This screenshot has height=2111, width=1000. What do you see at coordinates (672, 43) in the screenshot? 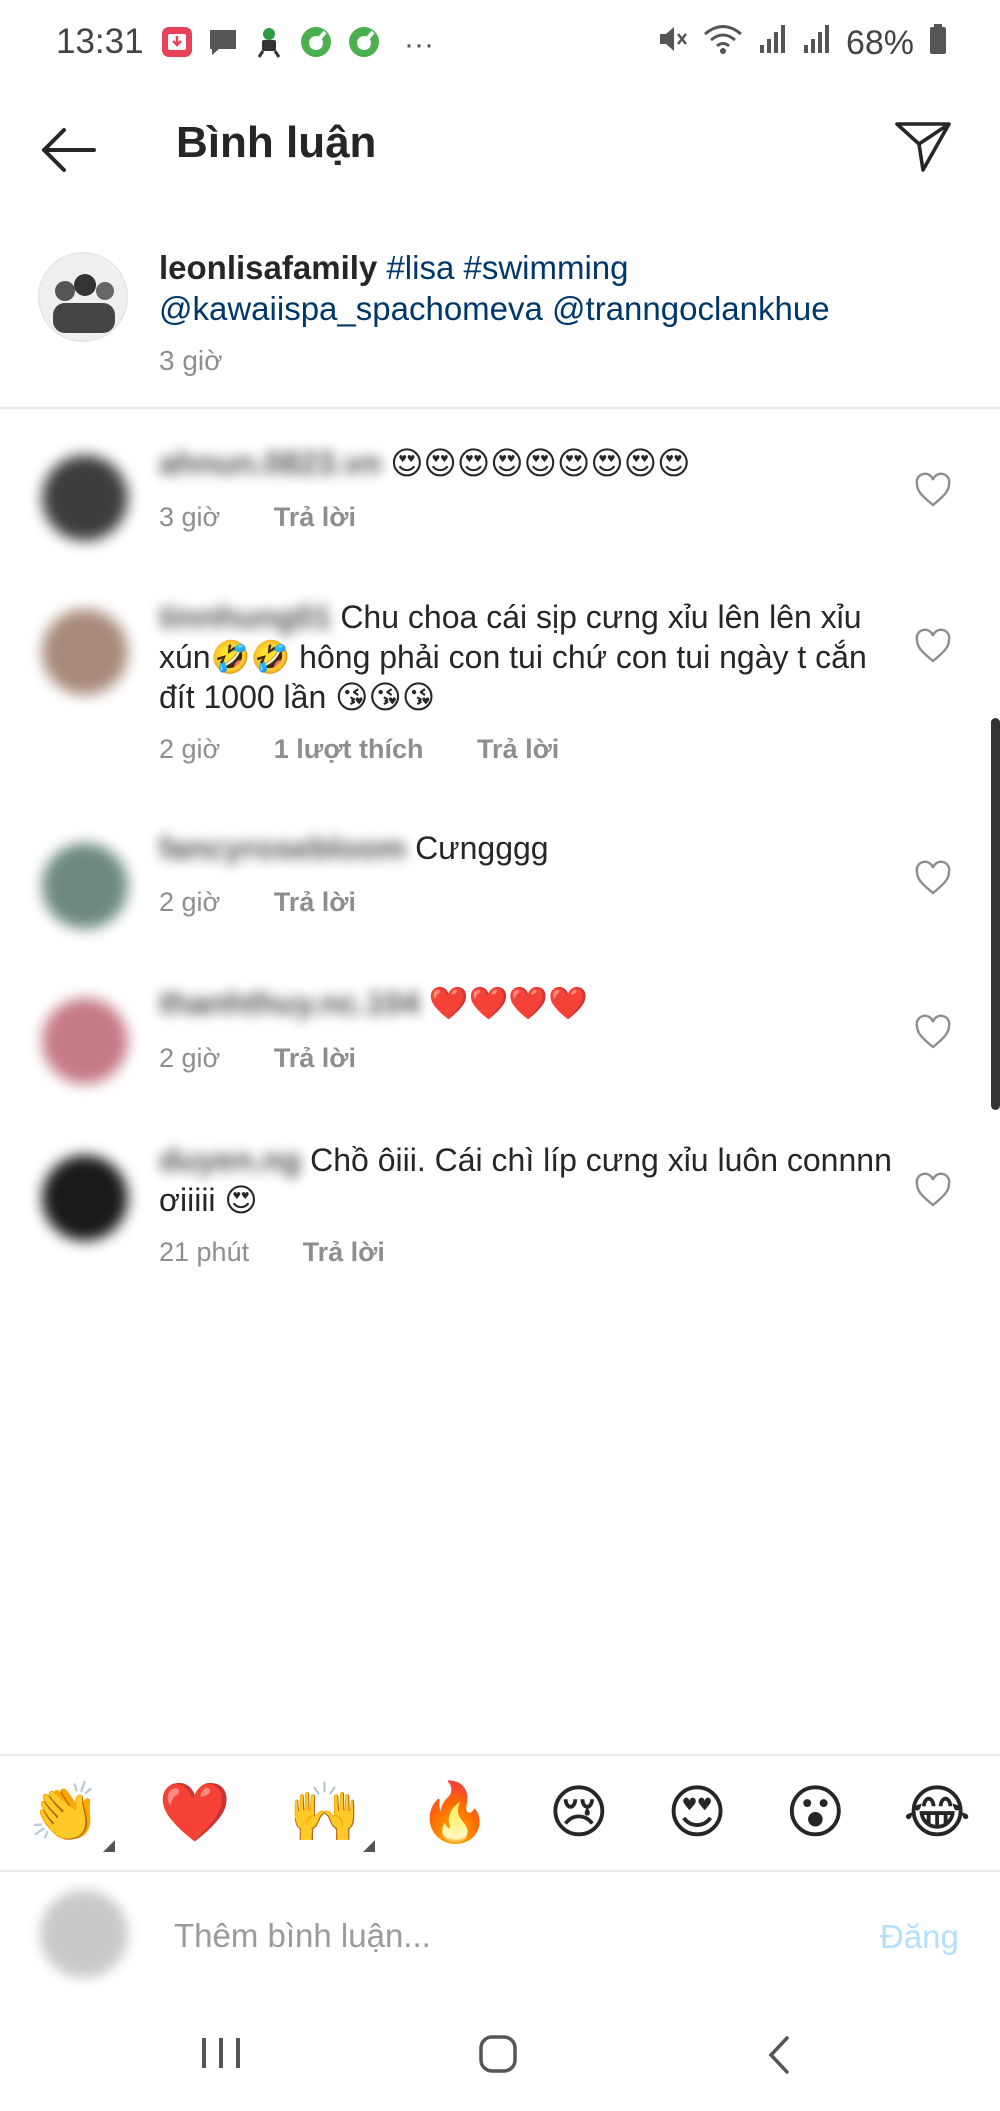
I see `mute-icon` at bounding box center [672, 43].